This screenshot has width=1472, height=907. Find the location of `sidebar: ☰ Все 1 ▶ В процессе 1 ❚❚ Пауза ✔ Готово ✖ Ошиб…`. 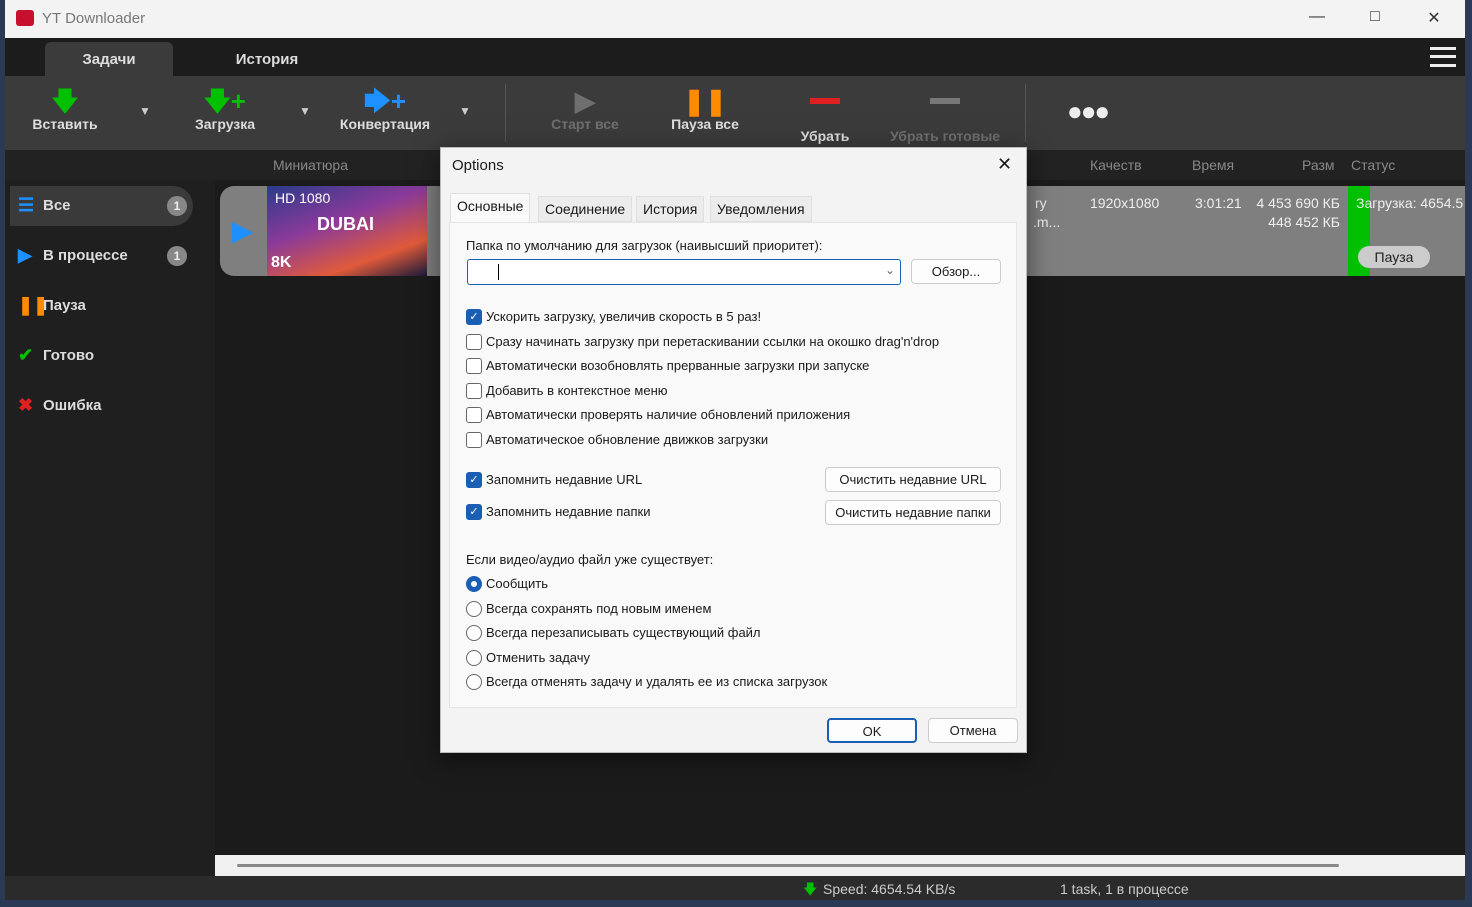

sidebar: ☰ Все 1 ▶ В процессе 1 ❚❚ Пауза ✔ Готово ✖ Ошиб… is located at coordinates (110, 528).